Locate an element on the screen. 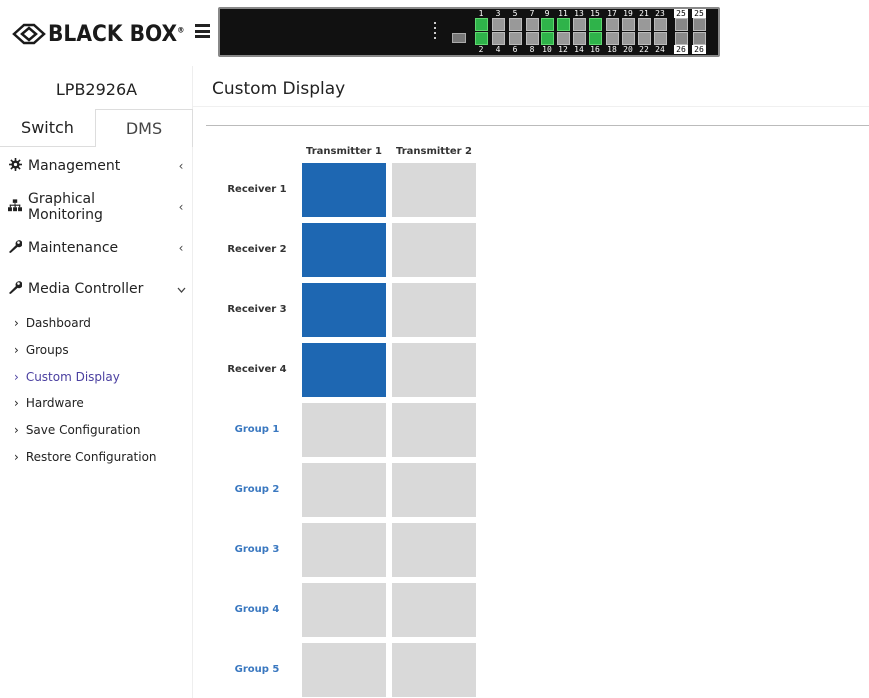  port-number-label: 21 is located at coordinates (644, 13).